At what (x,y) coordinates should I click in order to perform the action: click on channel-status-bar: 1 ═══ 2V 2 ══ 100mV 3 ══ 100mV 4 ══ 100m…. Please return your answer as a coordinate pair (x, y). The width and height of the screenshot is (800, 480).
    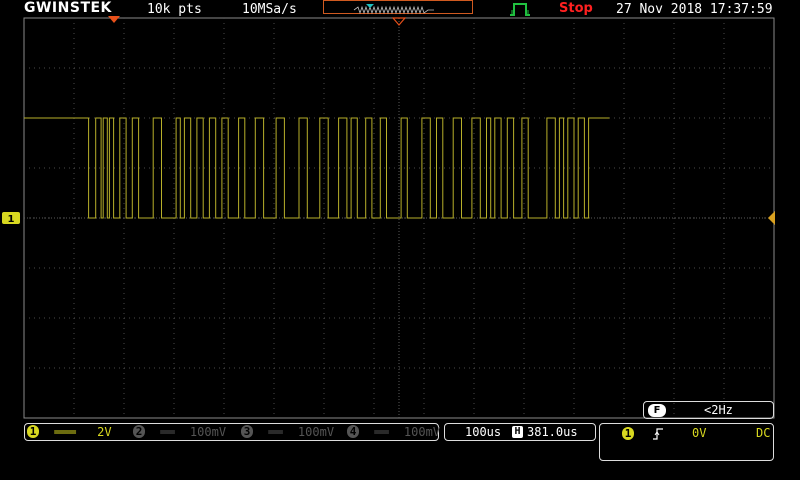
    Looking at the image, I should click on (232, 432).